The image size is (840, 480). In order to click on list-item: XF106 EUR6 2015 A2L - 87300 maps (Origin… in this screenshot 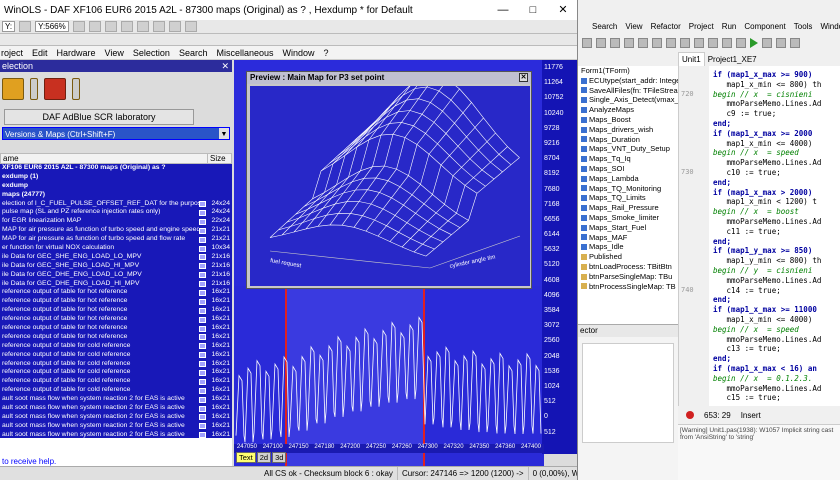, I will do `click(116, 168)`.